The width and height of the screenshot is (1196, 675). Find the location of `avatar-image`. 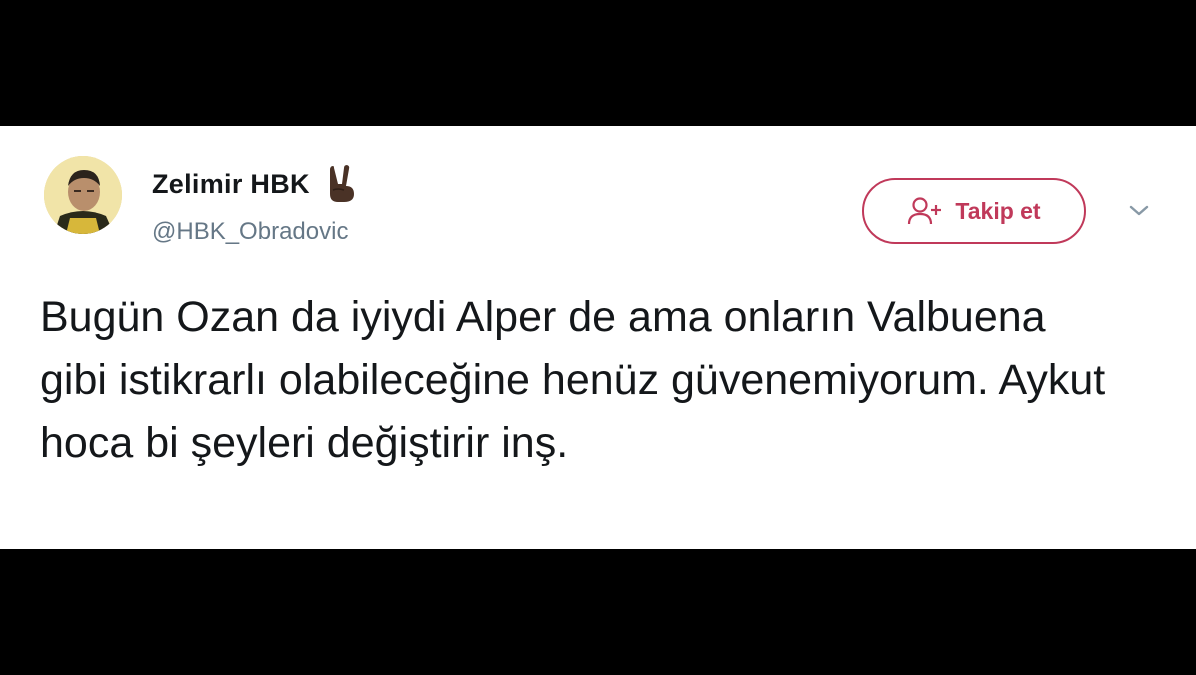

avatar-image is located at coordinates (83, 195).